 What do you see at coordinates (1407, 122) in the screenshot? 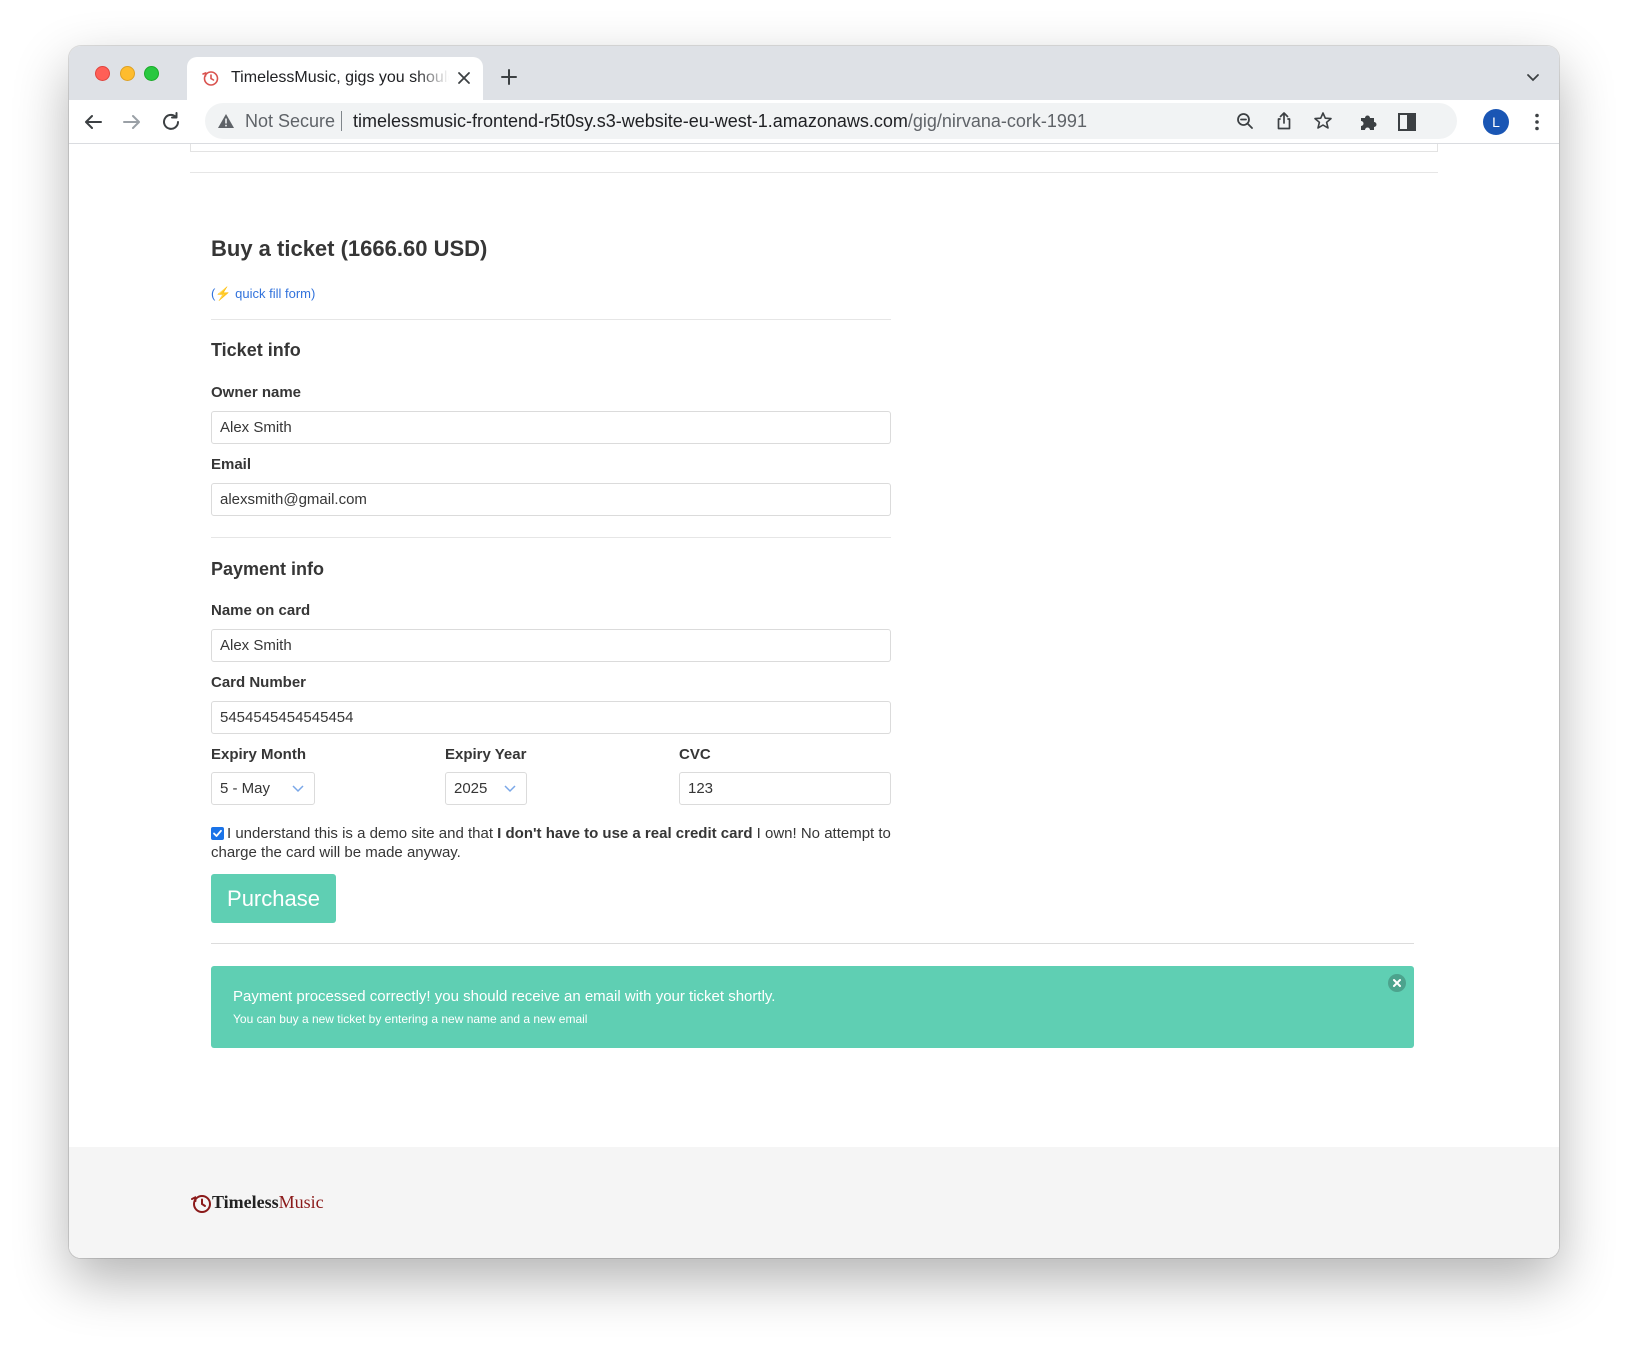
I see `side-panel-icon` at bounding box center [1407, 122].